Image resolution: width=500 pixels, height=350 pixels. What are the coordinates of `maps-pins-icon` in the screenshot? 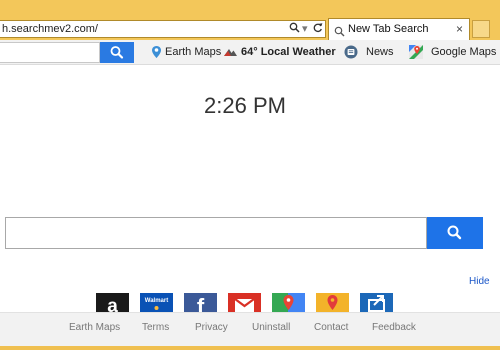 It's located at (288, 303).